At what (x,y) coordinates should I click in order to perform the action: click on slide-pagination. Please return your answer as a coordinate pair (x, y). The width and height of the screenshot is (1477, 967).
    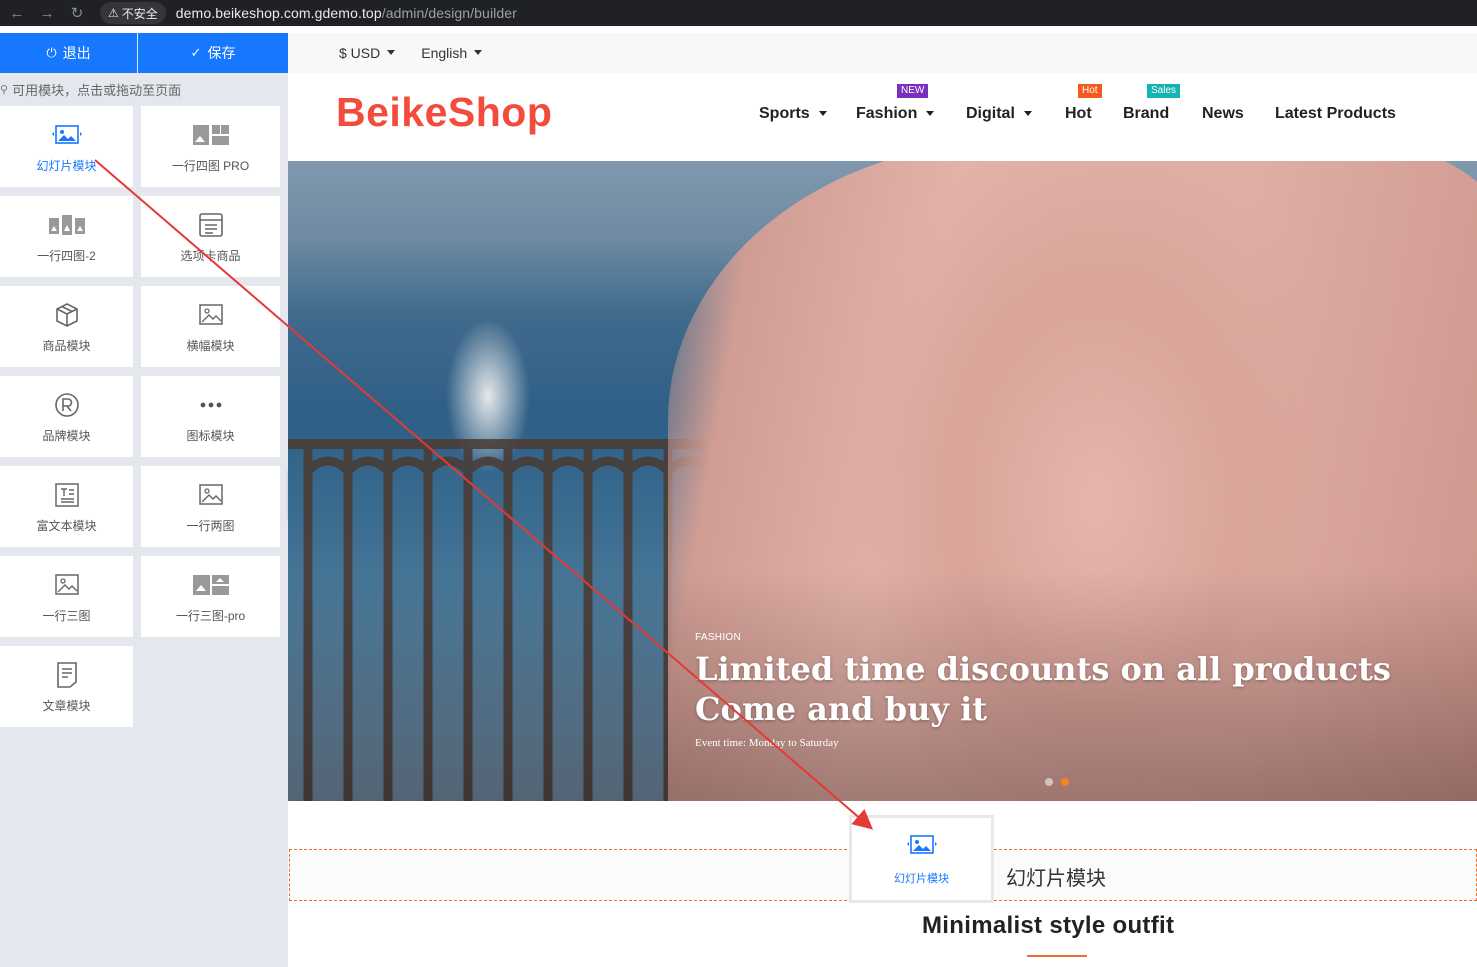
    Looking at the image, I should click on (1061, 782).